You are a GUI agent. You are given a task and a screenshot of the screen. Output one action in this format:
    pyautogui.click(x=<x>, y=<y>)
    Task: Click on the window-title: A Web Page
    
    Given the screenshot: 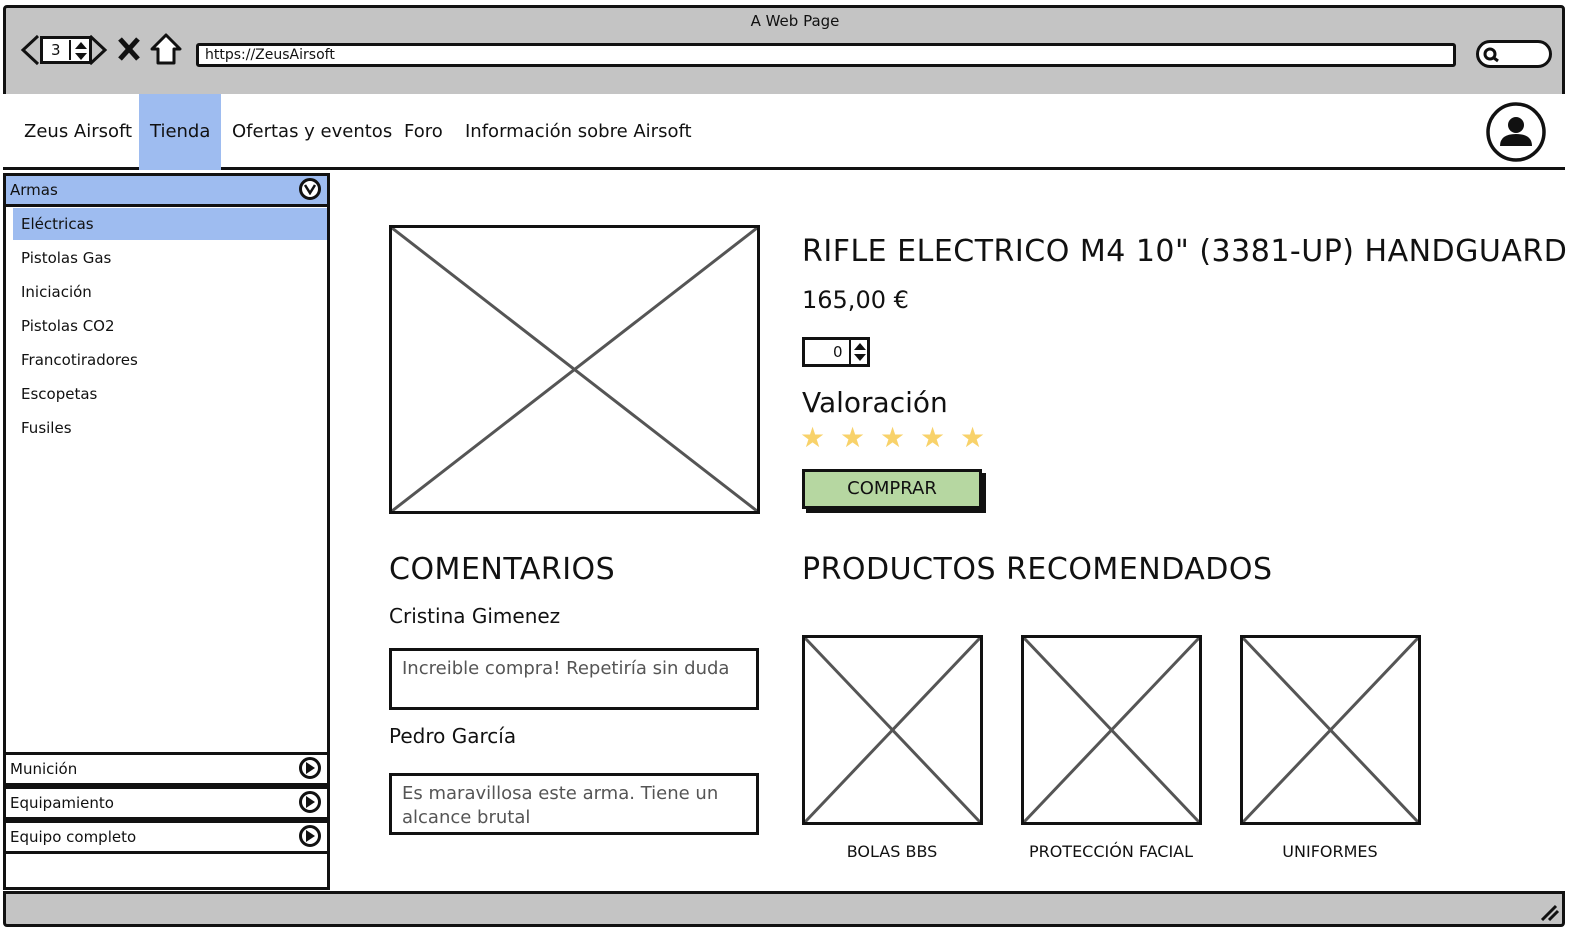 What is the action you would take?
    pyautogui.click(x=795, y=21)
    